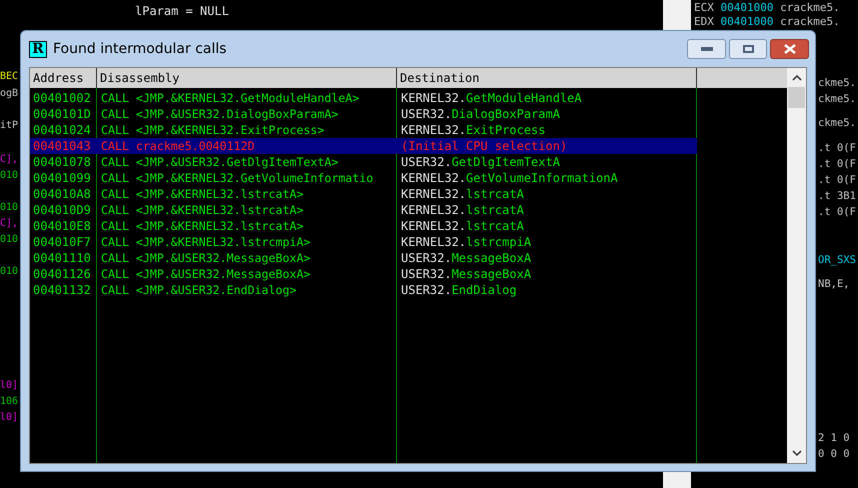 This screenshot has height=488, width=858. I want to click on code-fragment: ogB, so click(9, 94).